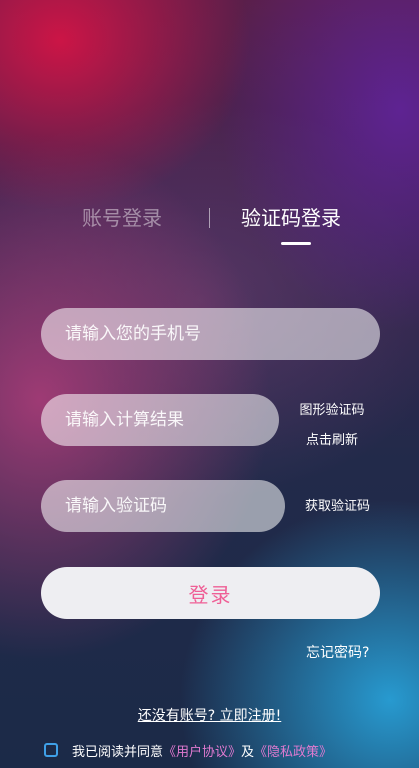 Image resolution: width=419 pixels, height=768 pixels. I want to click on tab-separator, so click(209, 218).